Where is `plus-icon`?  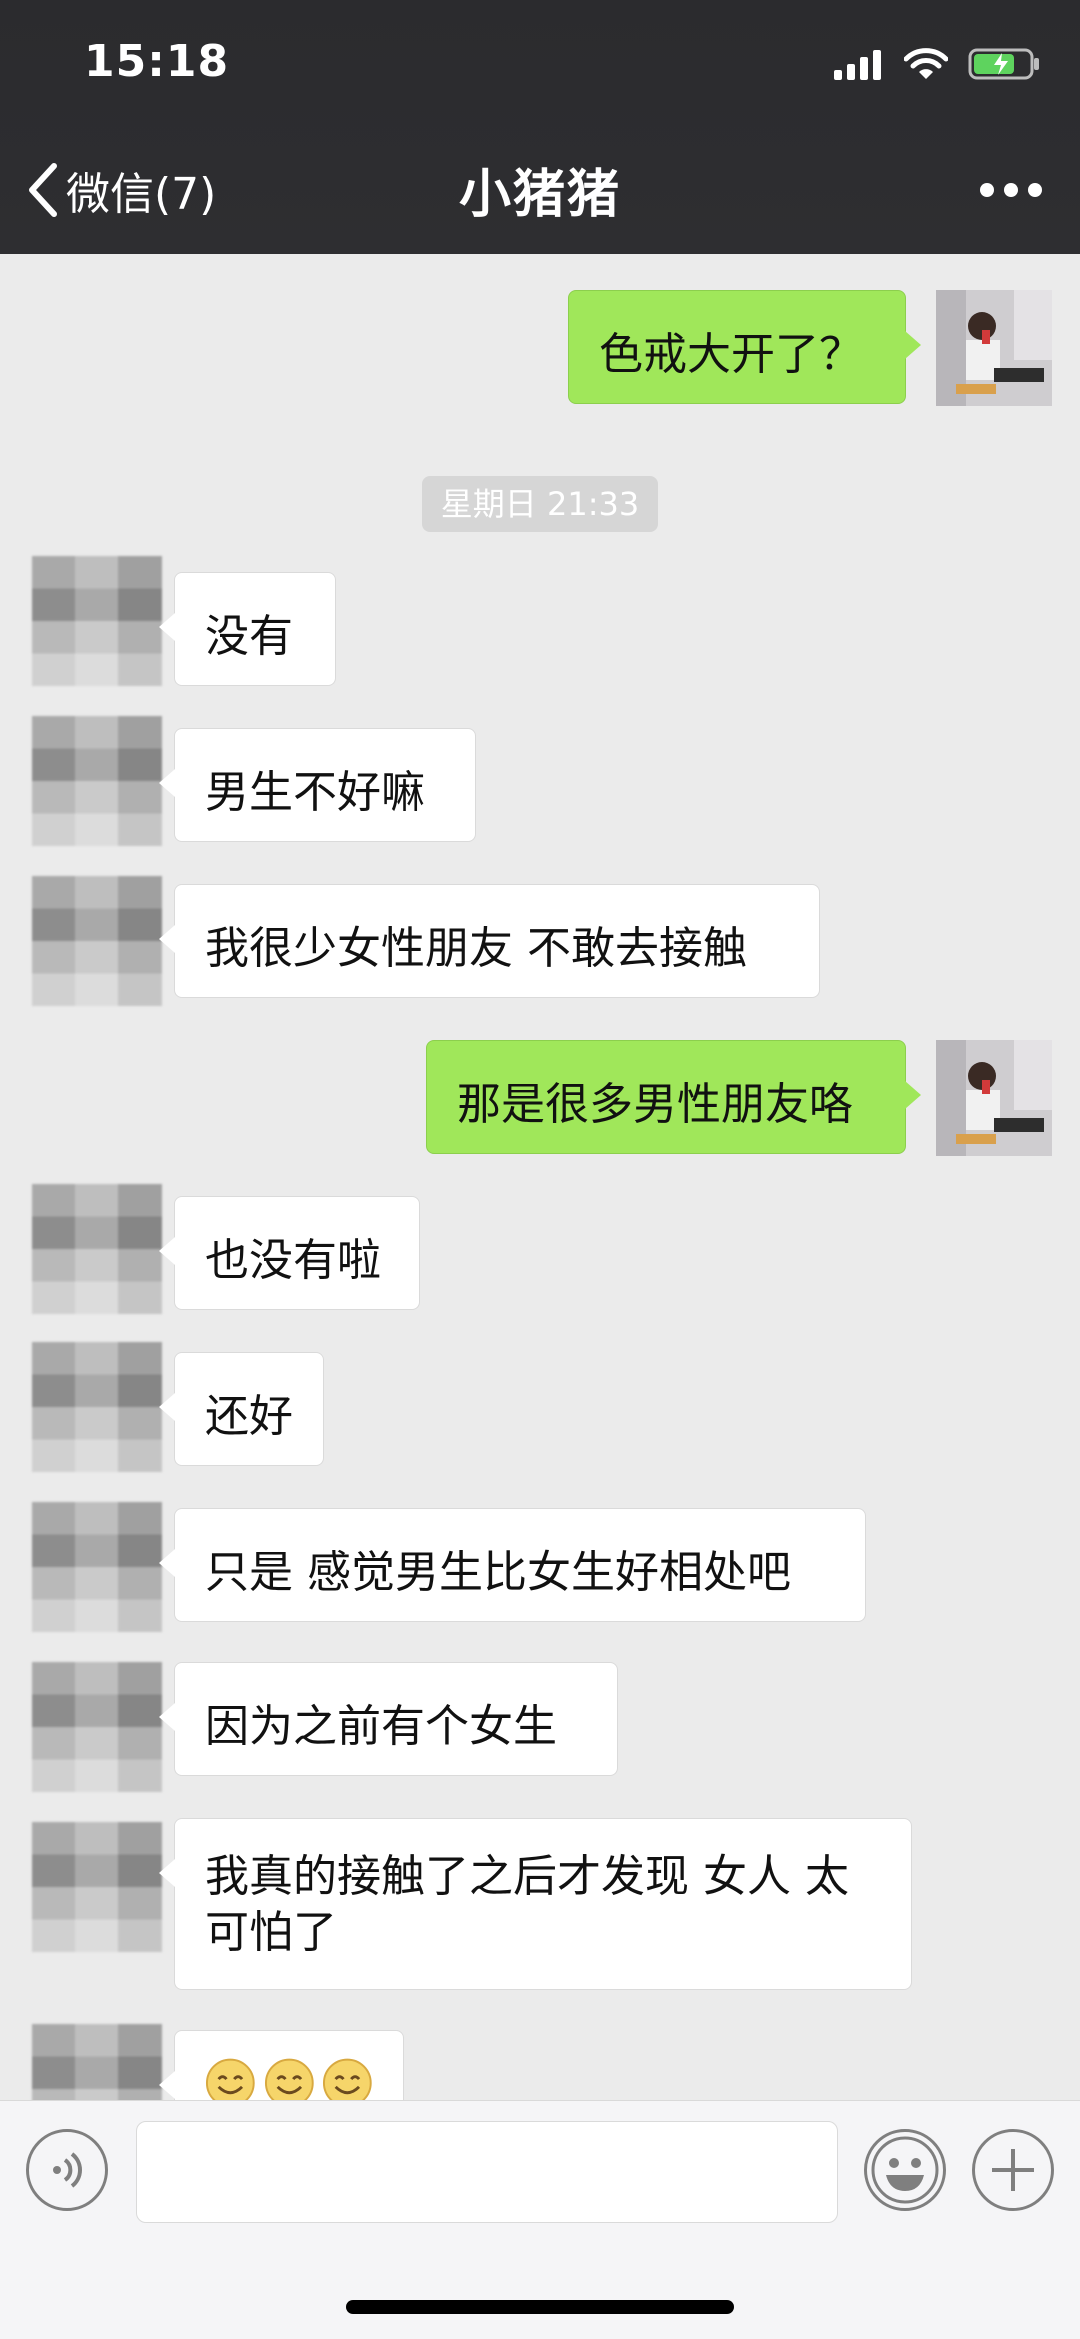
plus-icon is located at coordinates (1013, 2170).